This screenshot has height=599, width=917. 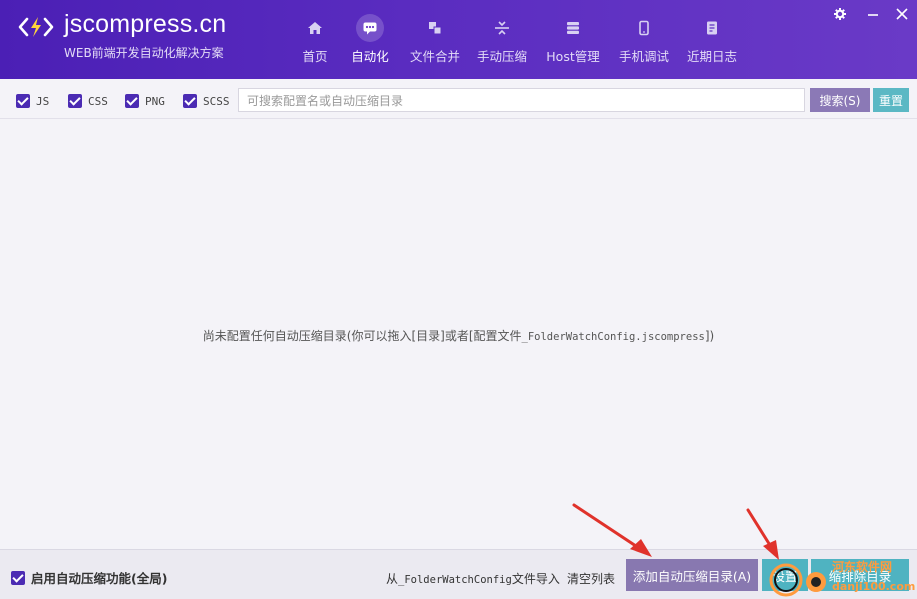 What do you see at coordinates (712, 28) in the screenshot?
I see `log-icon` at bounding box center [712, 28].